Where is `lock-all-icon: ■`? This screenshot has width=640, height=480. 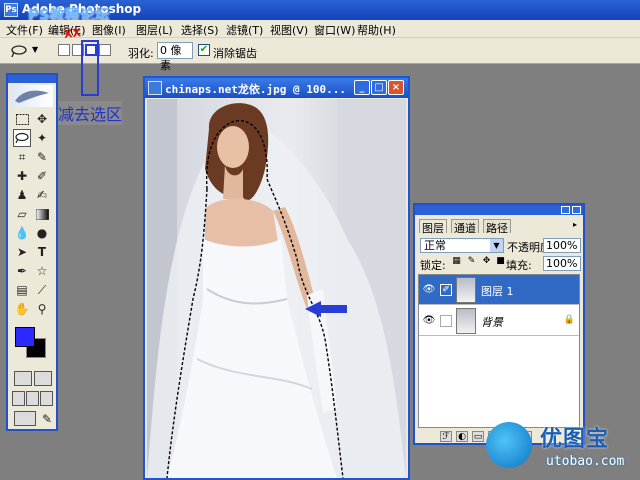
lock-all-icon: ■ is located at coordinates (500, 261).